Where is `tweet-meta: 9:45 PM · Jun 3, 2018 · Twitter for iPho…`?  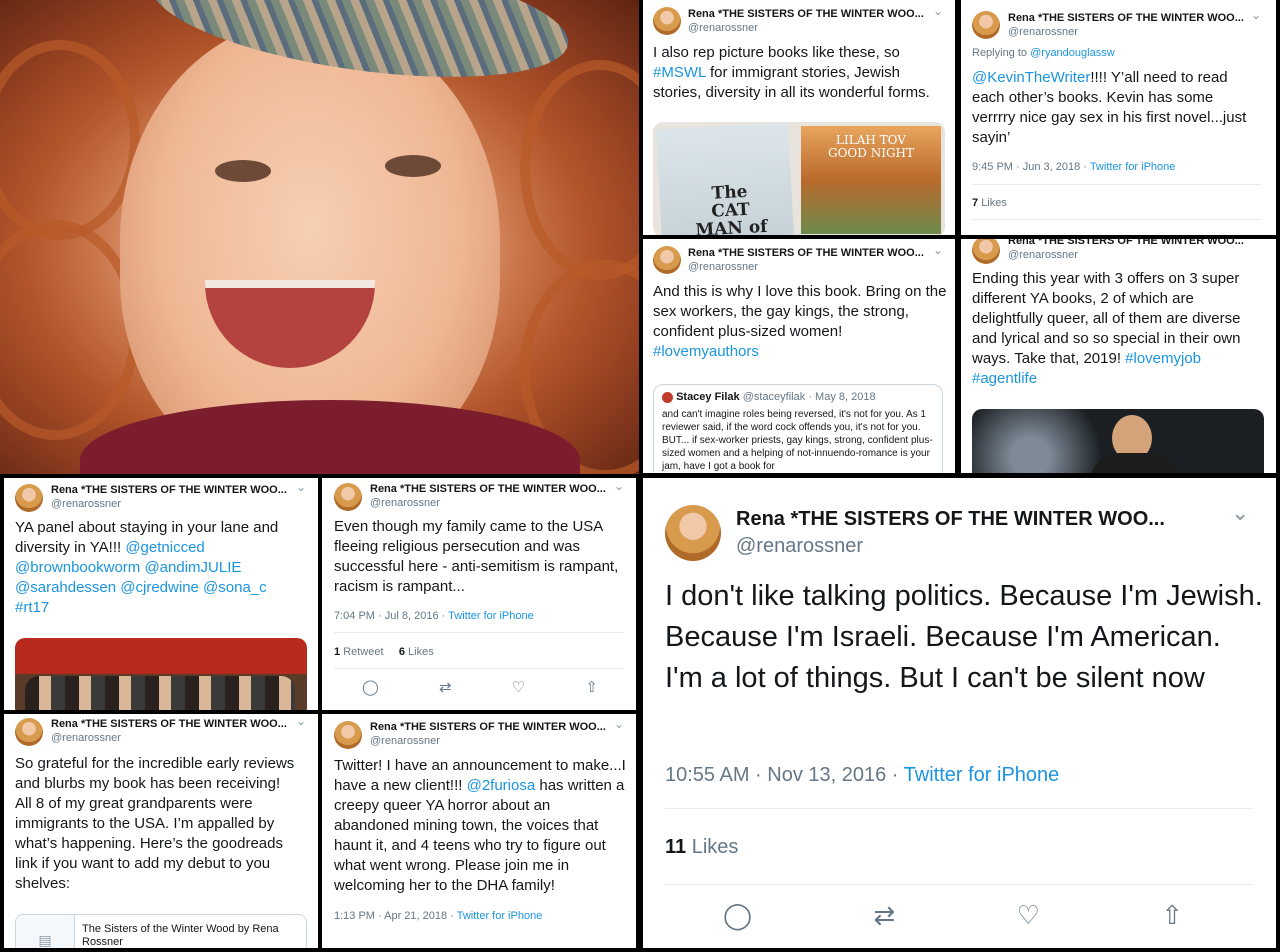 tweet-meta: 9:45 PM · Jun 3, 2018 · Twitter for iPho… is located at coordinates (1074, 167).